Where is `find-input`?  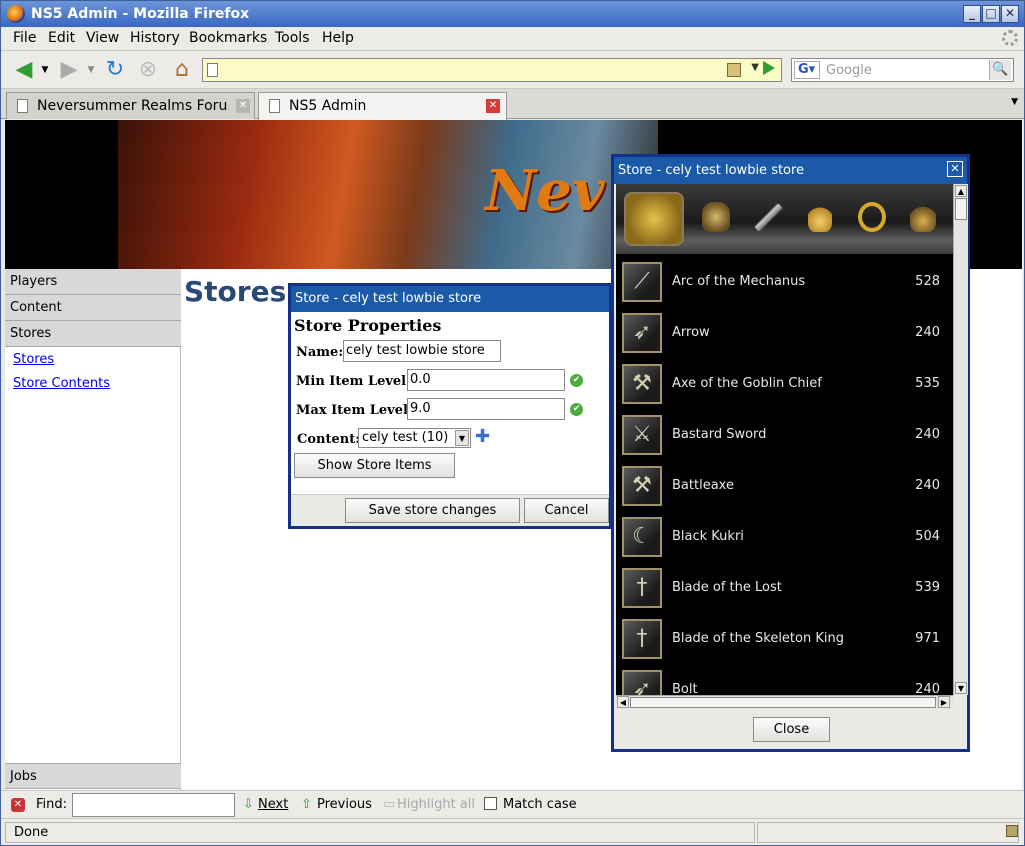
find-input is located at coordinates (153, 805).